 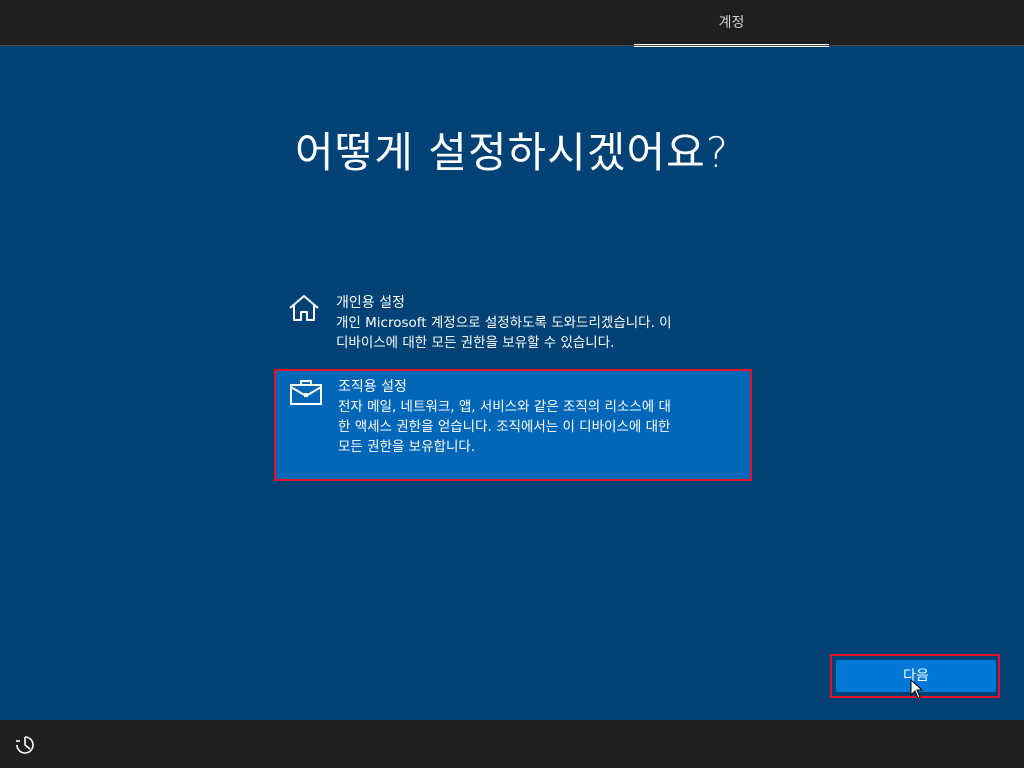 I want to click on tab-account: 계정, so click(x=731, y=23).